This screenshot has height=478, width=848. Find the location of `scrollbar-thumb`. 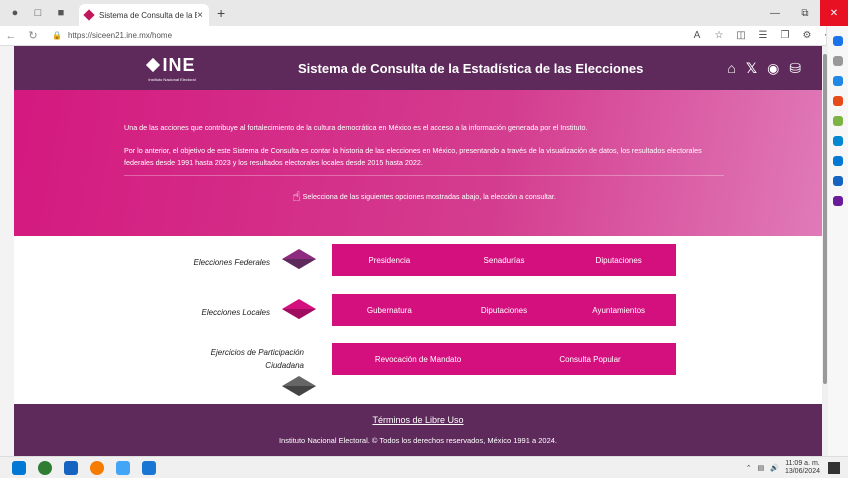

scrollbar-thumb is located at coordinates (825, 219).